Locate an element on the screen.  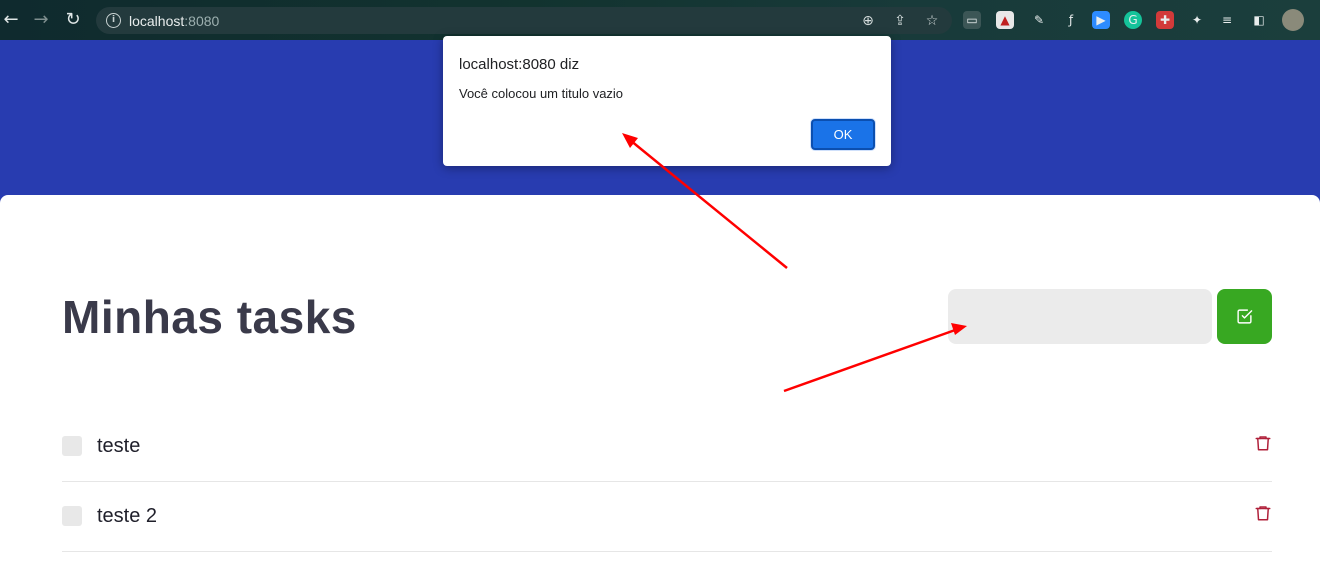
extension-red-icon: ▲ is located at coordinates (1005, 20).